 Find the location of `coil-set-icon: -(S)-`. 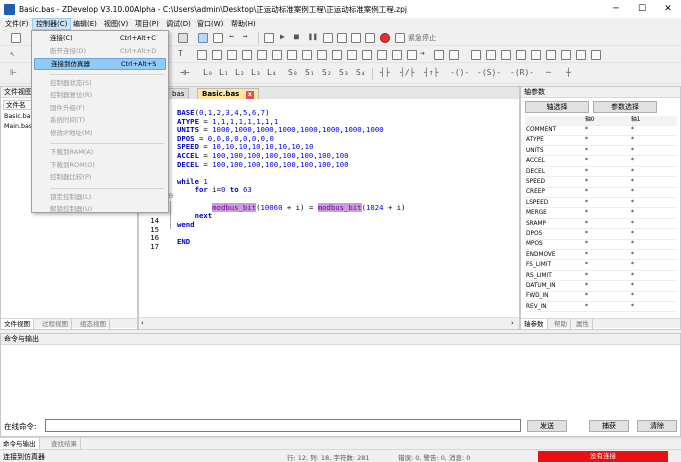

coil-set-icon: -(S)- is located at coordinates (489, 72).